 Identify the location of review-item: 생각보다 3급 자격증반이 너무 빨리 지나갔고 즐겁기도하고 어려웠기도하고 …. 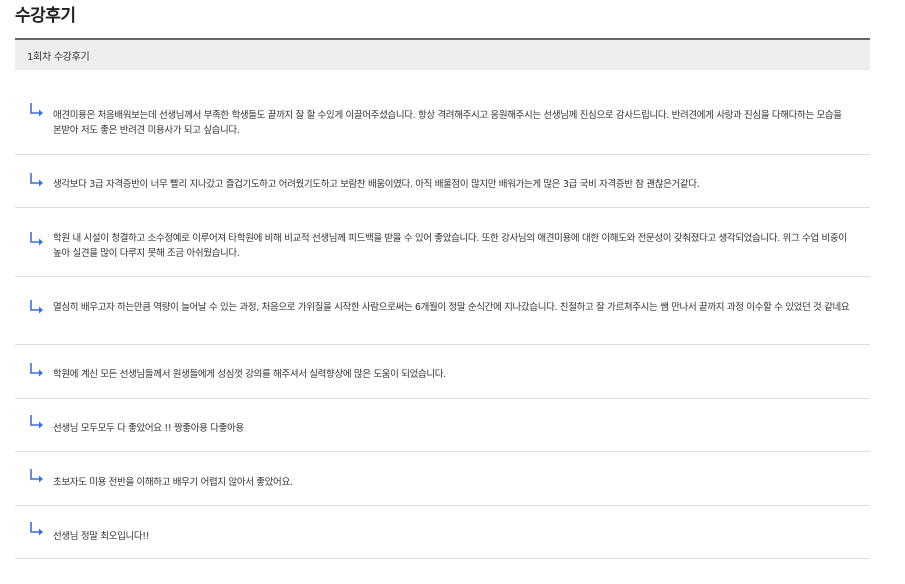
(442, 181).